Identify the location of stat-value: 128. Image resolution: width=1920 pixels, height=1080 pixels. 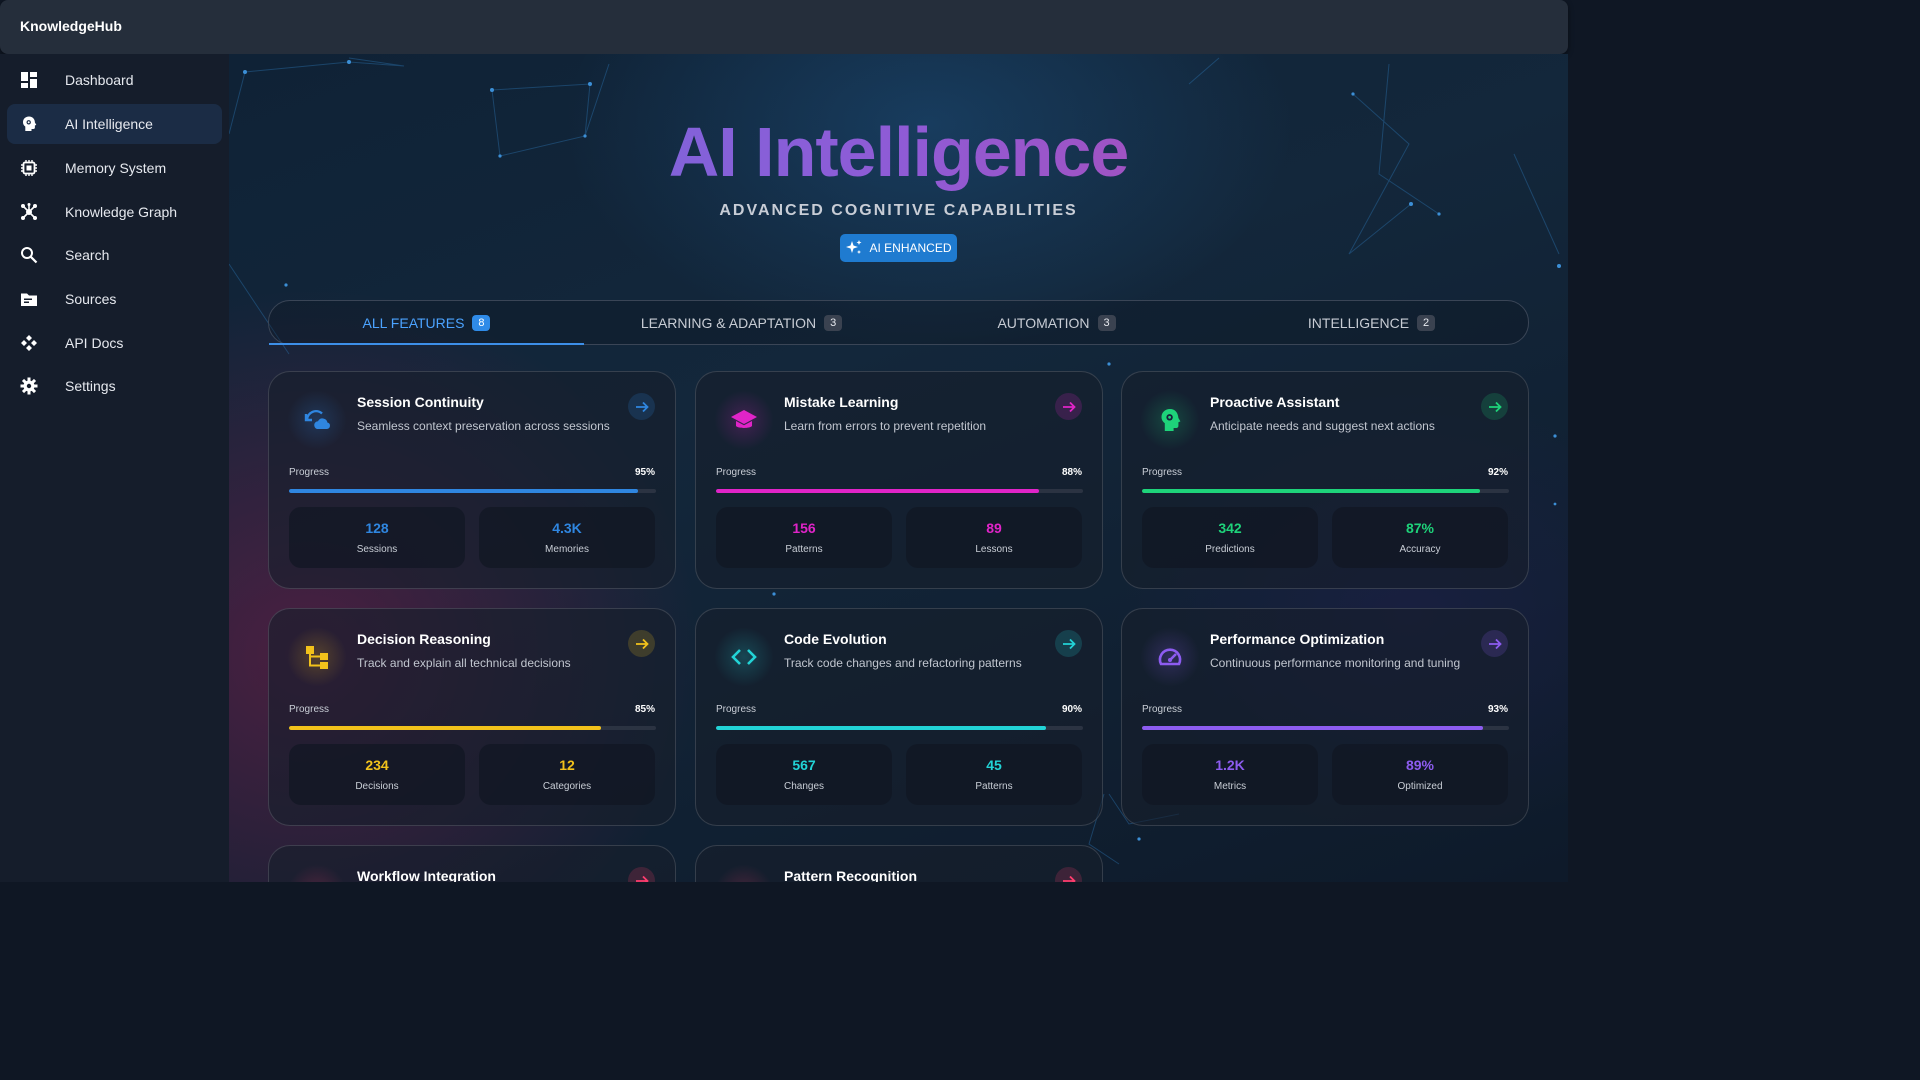
(377, 528).